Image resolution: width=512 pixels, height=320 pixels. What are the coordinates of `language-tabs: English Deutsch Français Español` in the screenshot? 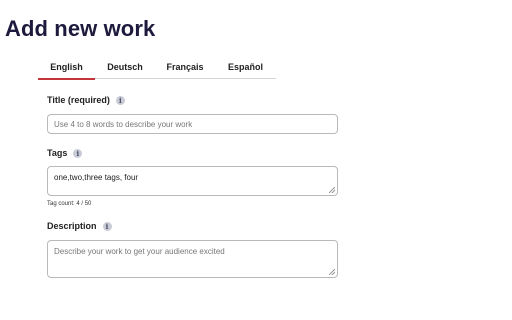 It's located at (157, 71).